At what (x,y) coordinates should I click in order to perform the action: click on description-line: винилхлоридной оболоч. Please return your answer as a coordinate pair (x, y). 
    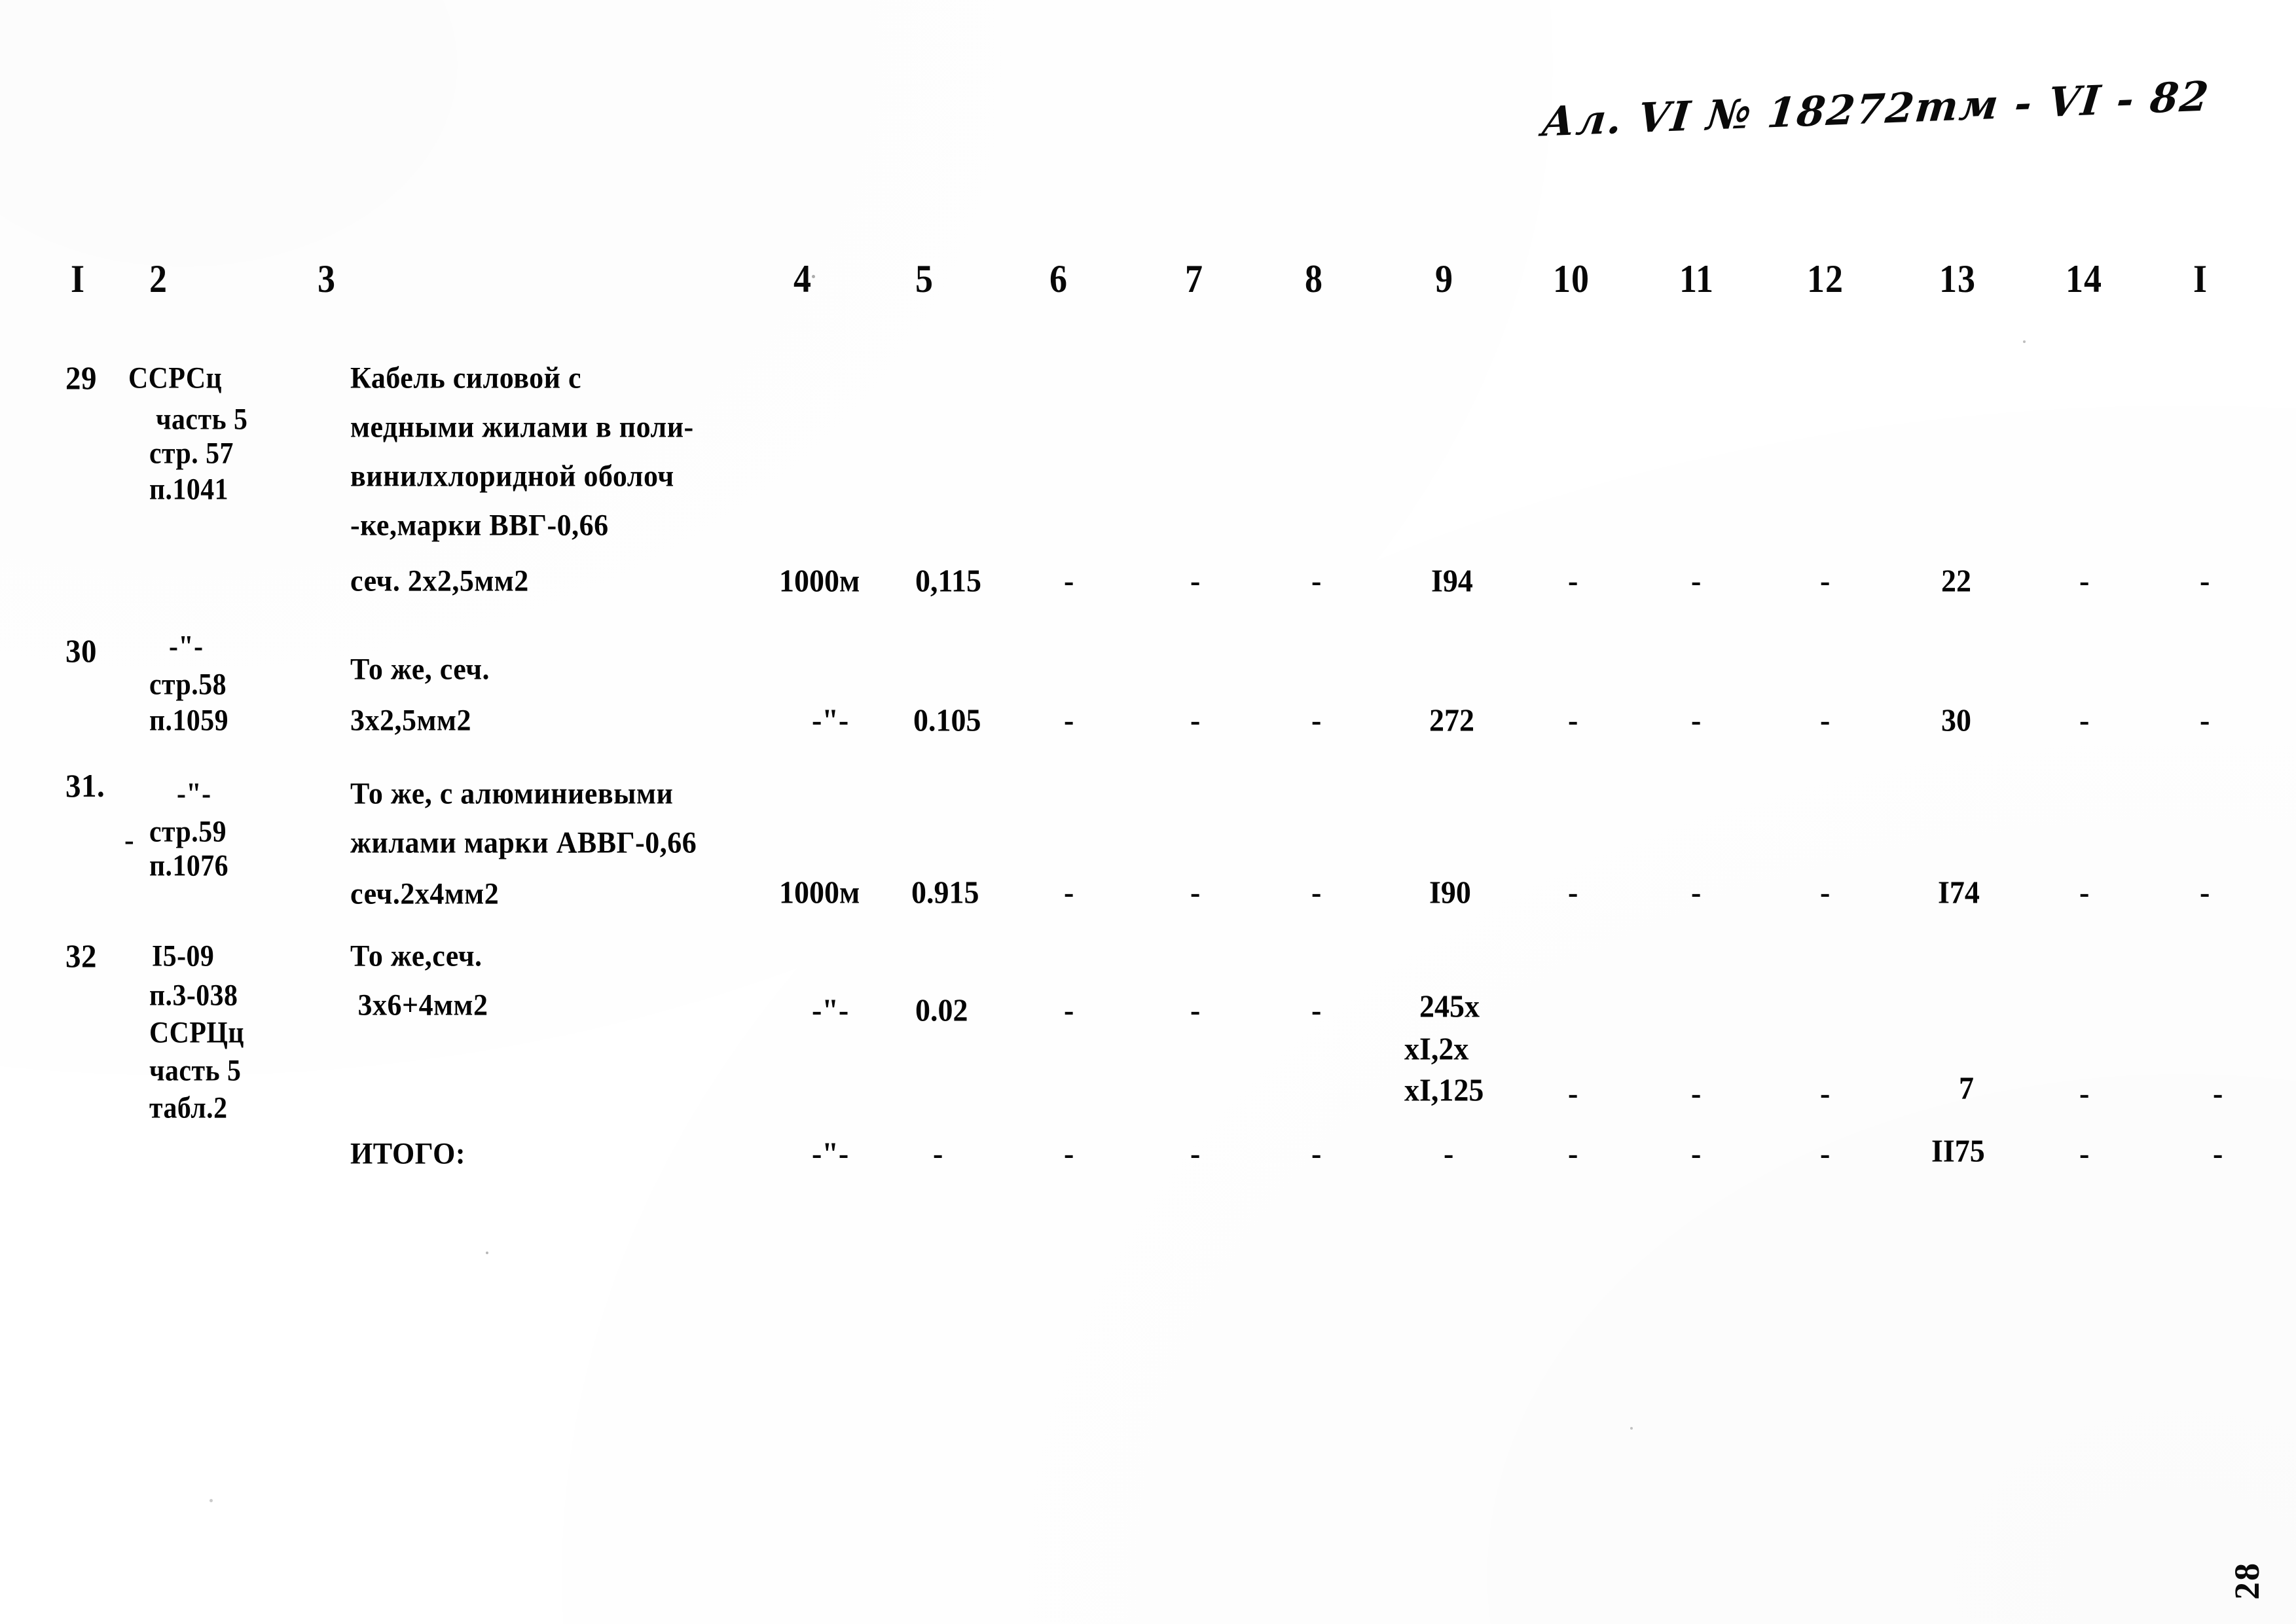
    Looking at the image, I should click on (512, 476).